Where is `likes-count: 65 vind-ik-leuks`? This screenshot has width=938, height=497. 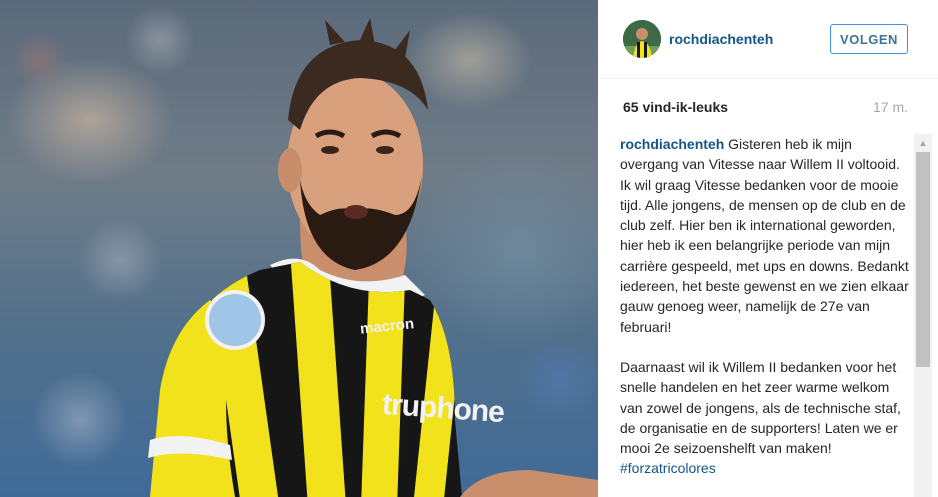
likes-count: 65 vind-ik-leuks is located at coordinates (675, 107).